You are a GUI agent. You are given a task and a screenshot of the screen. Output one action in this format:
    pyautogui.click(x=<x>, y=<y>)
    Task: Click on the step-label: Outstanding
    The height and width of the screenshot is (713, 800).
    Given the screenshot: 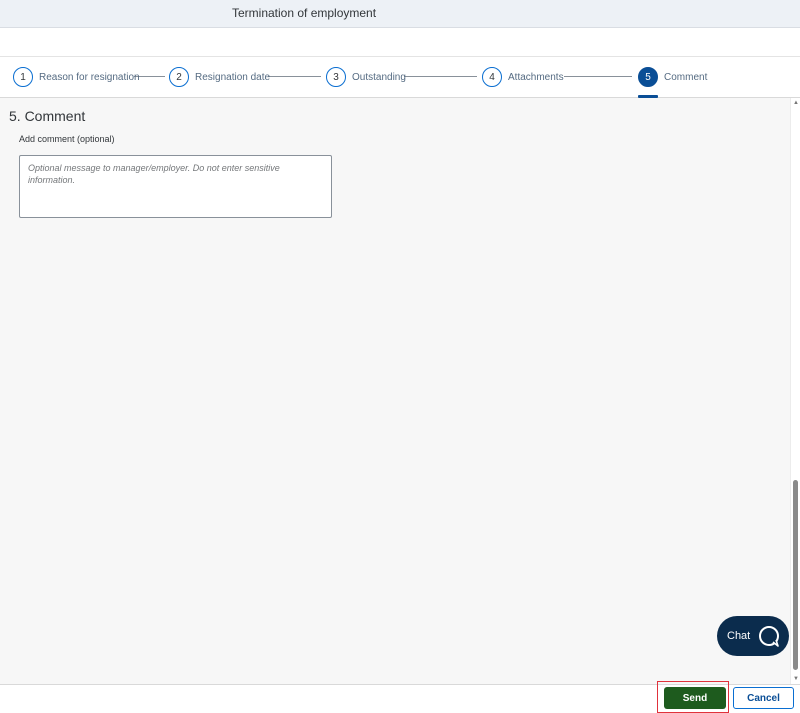 What is the action you would take?
    pyautogui.click(x=379, y=77)
    